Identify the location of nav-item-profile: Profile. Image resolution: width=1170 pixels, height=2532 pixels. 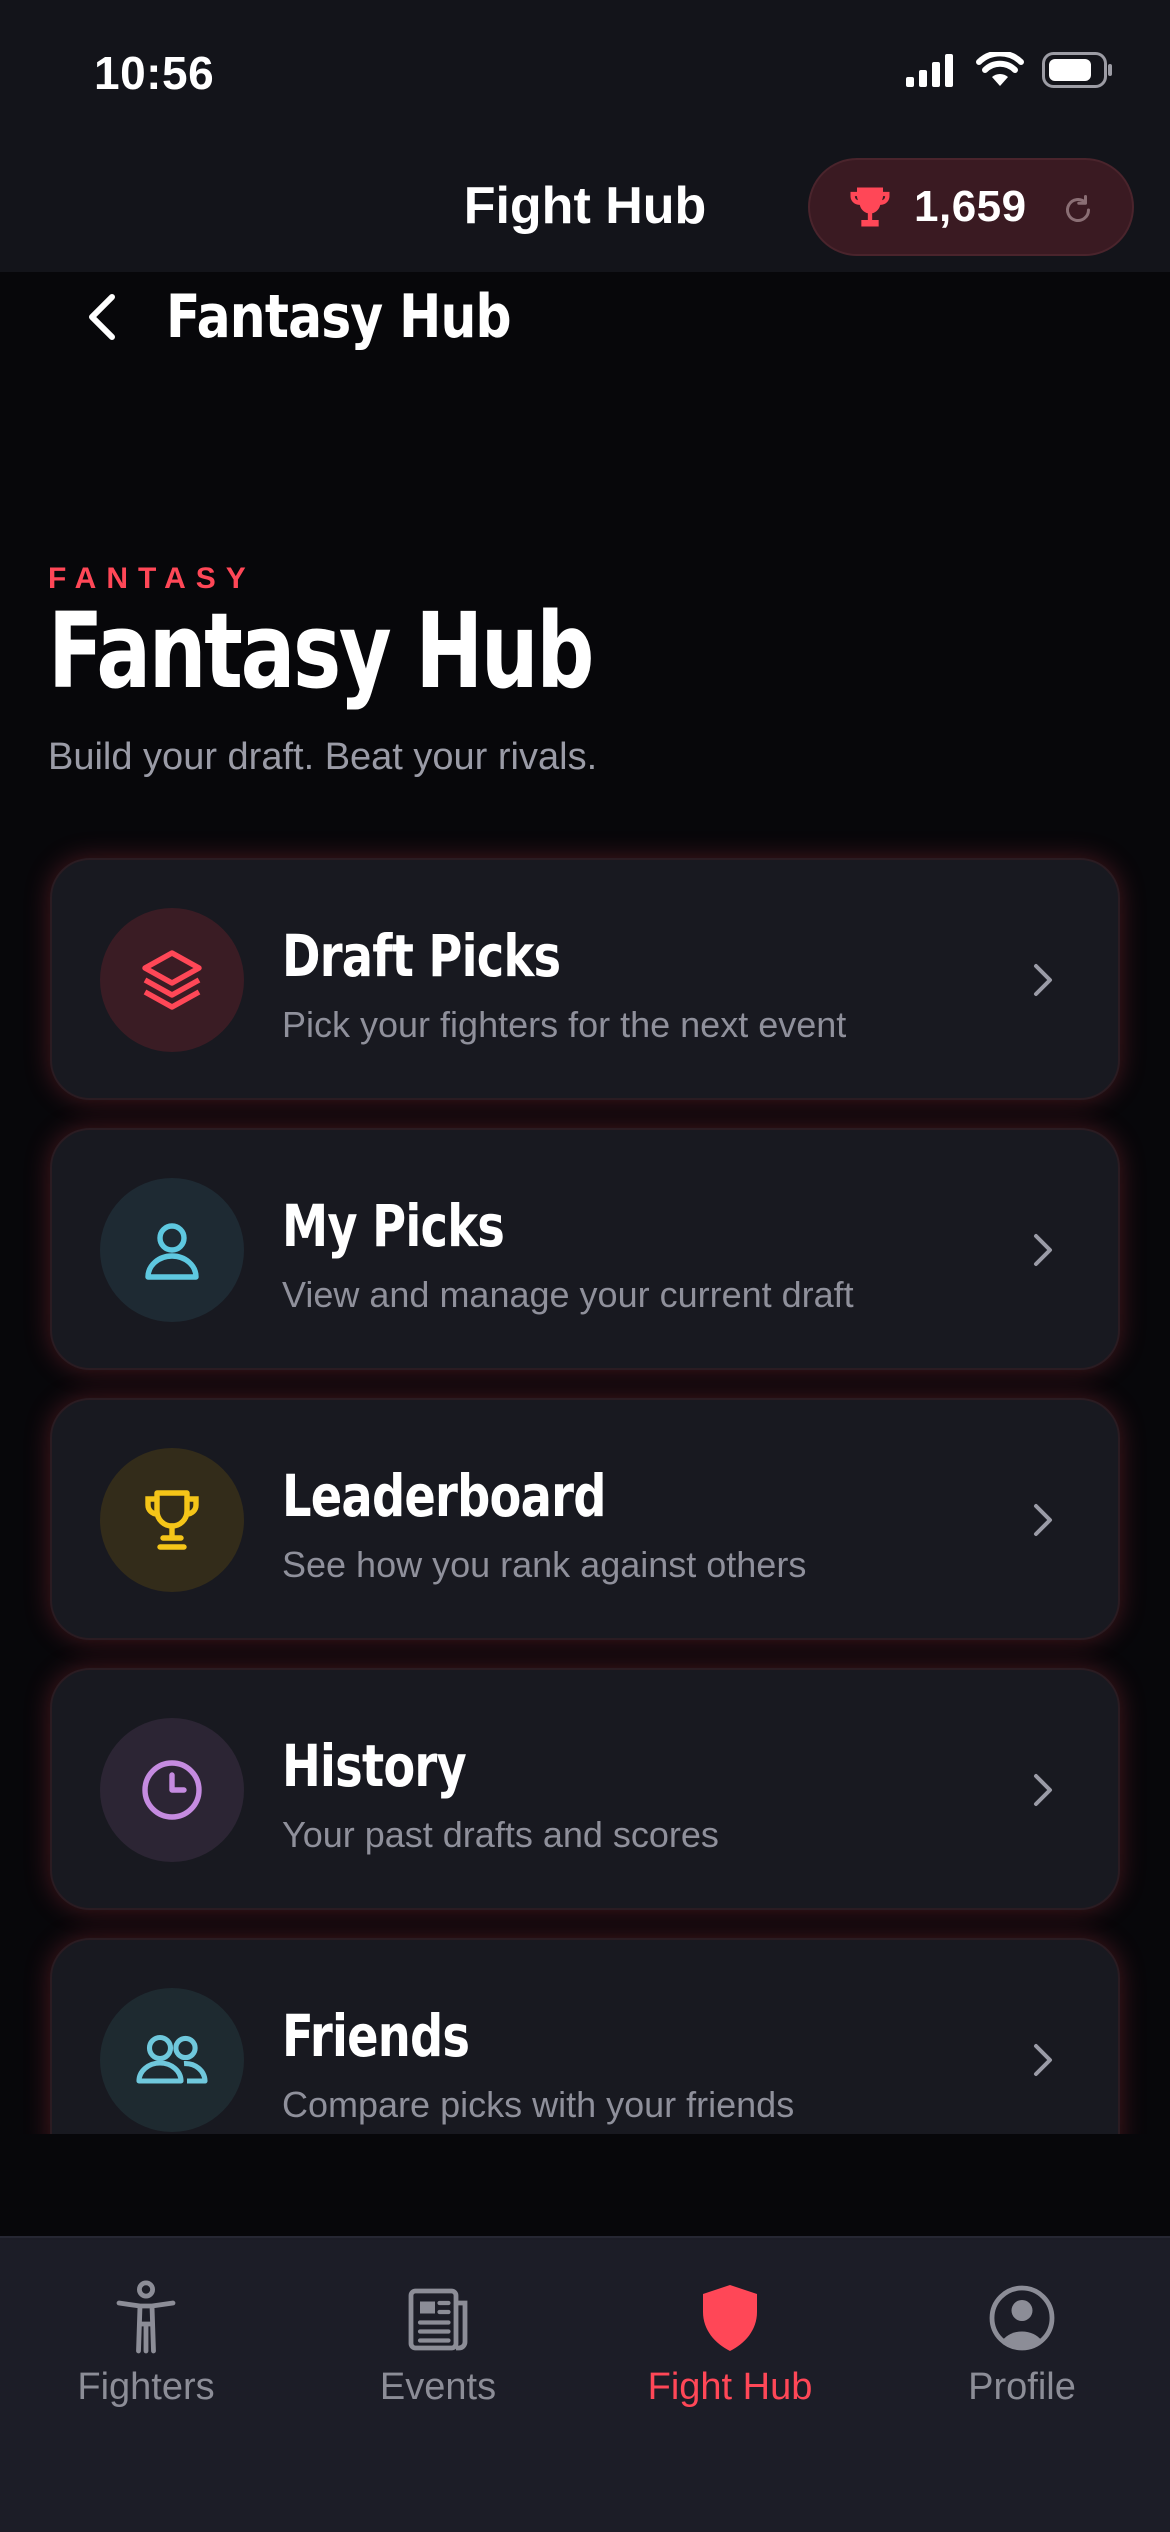
(1022, 2343).